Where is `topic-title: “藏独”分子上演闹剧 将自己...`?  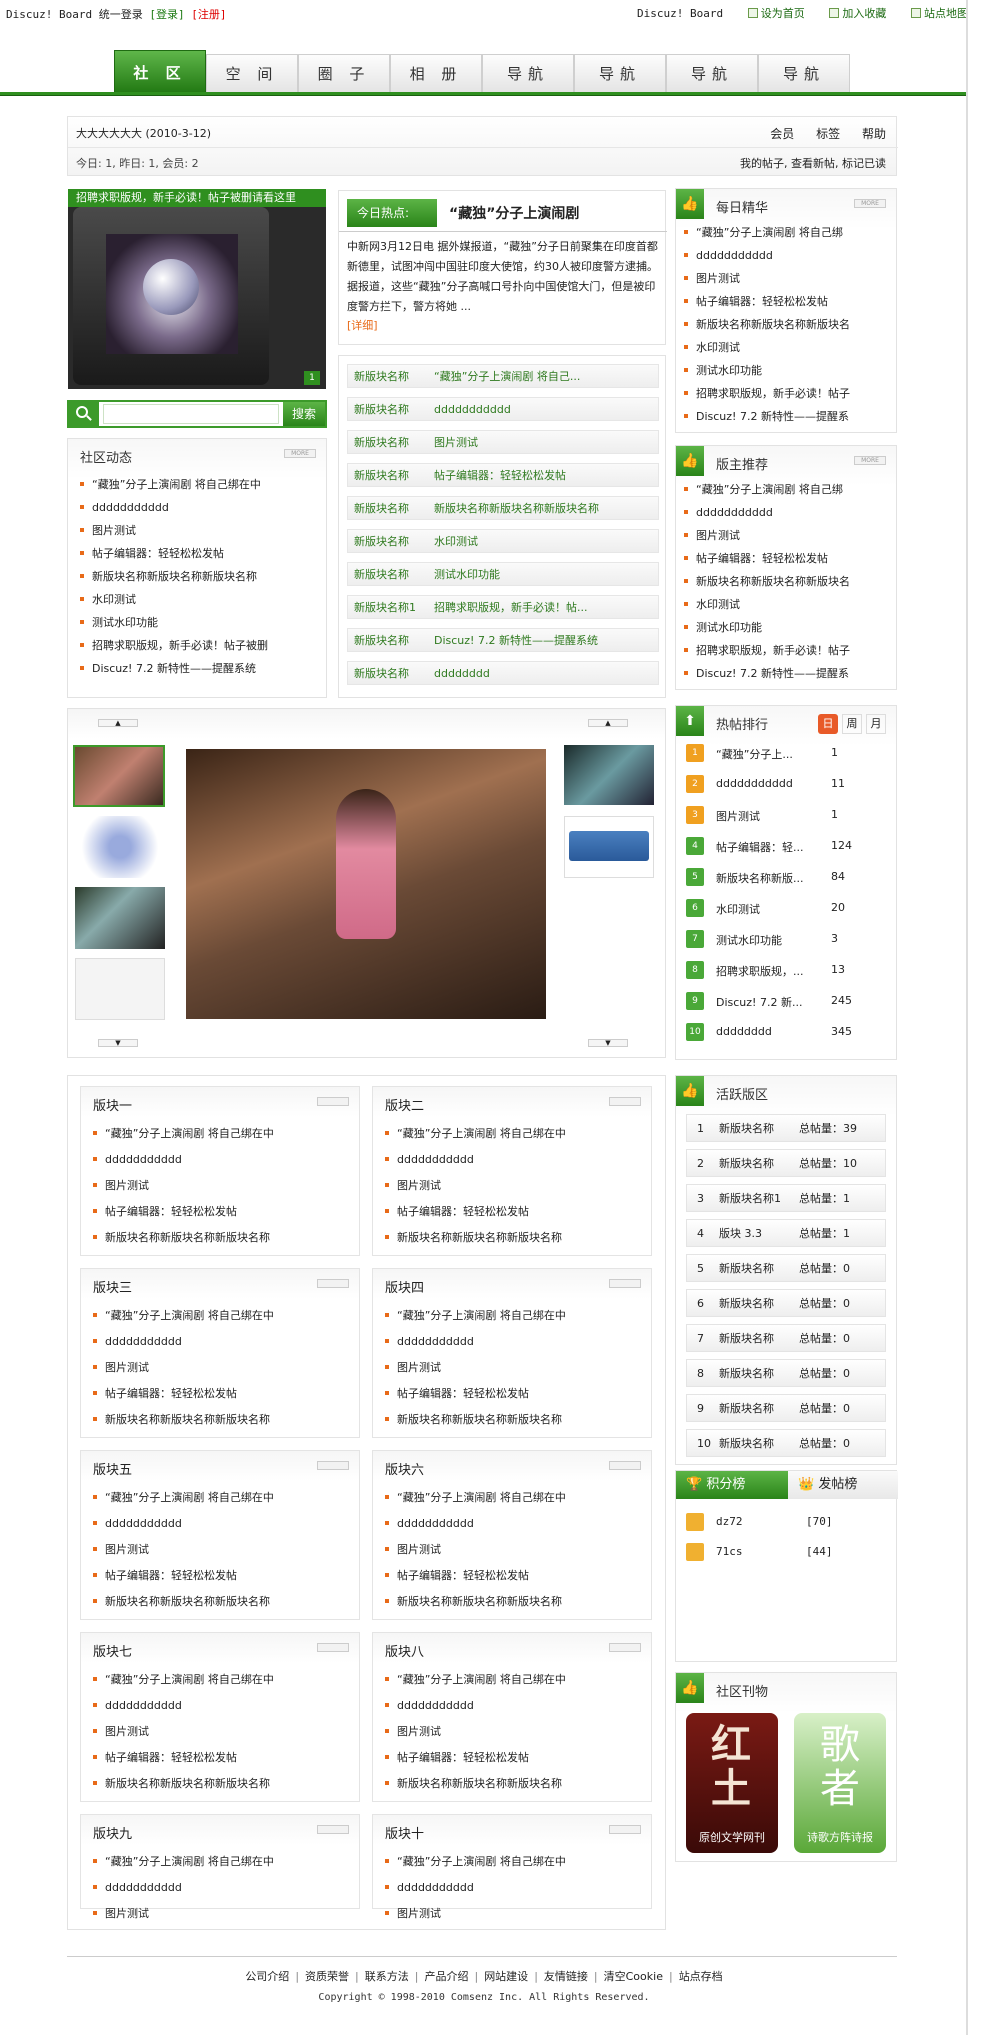
topic-title: “藏独”分子上演闹剧 将自己... is located at coordinates (507, 377).